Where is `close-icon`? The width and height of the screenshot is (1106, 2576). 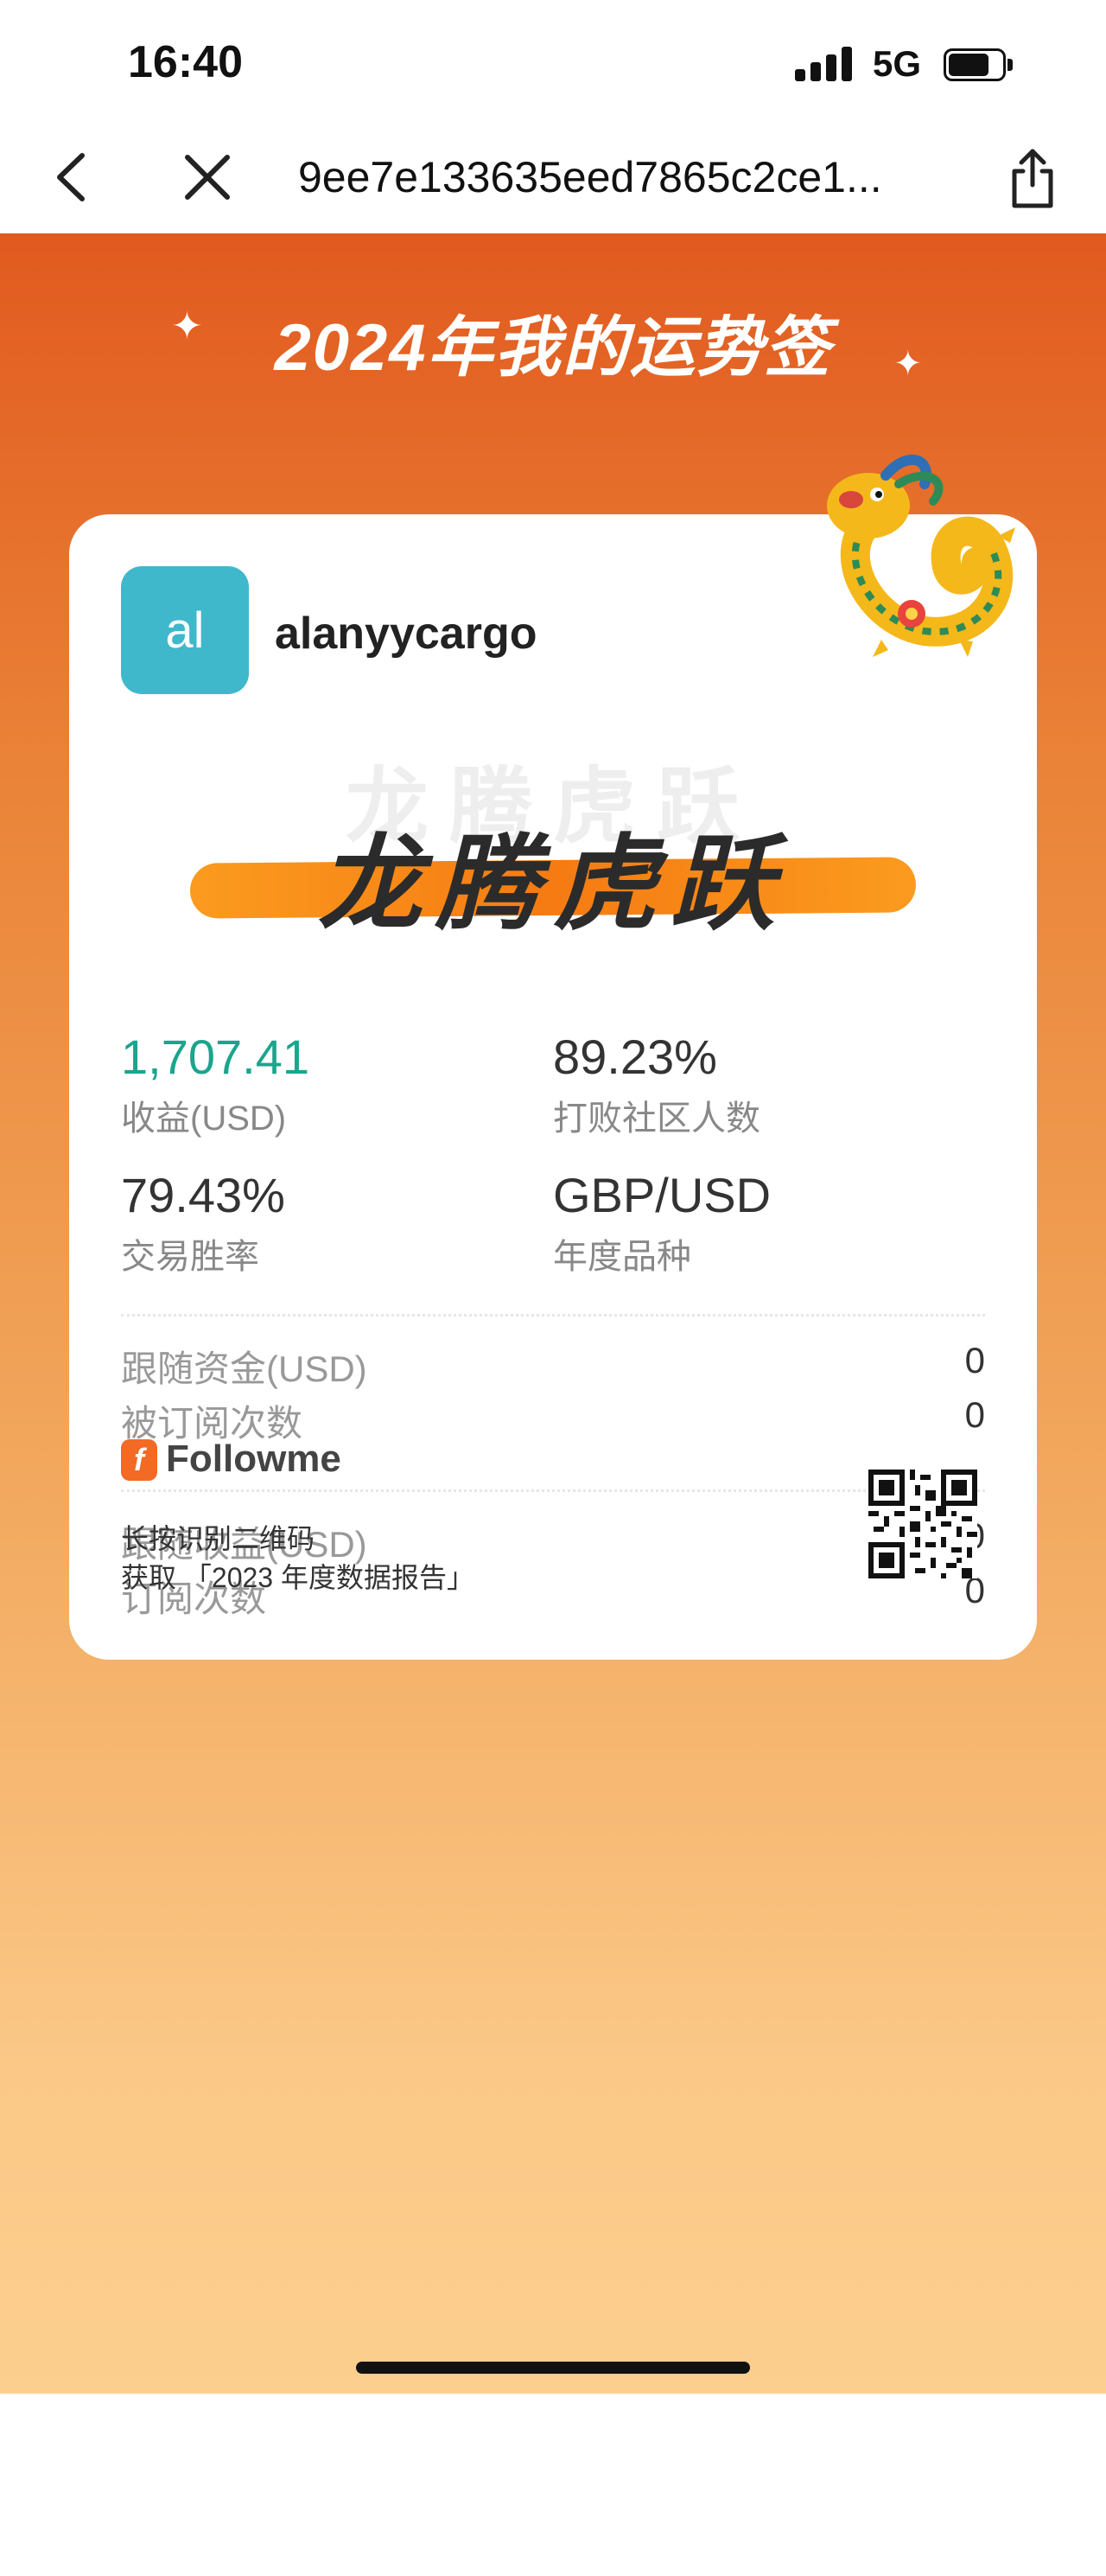 close-icon is located at coordinates (207, 177).